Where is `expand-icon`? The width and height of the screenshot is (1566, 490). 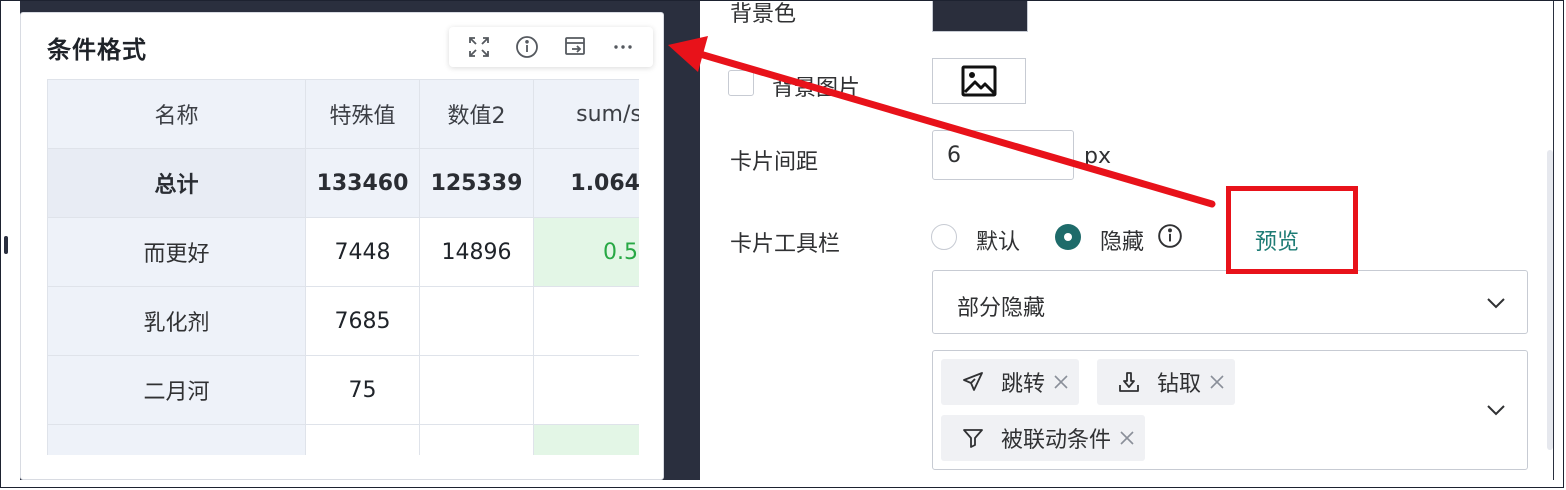 expand-icon is located at coordinates (479, 47).